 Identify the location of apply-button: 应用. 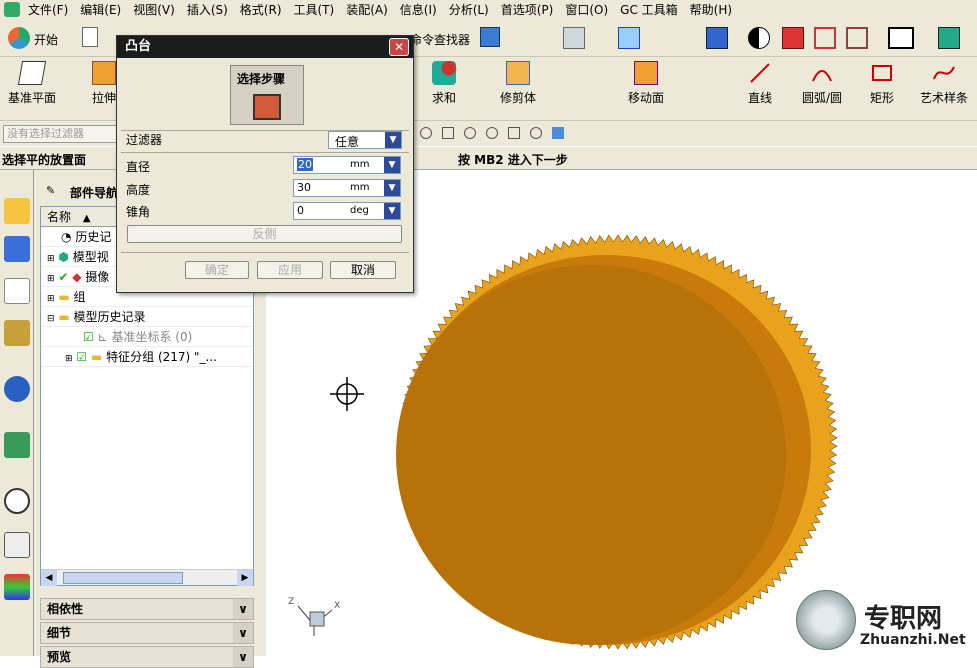
(290, 270).